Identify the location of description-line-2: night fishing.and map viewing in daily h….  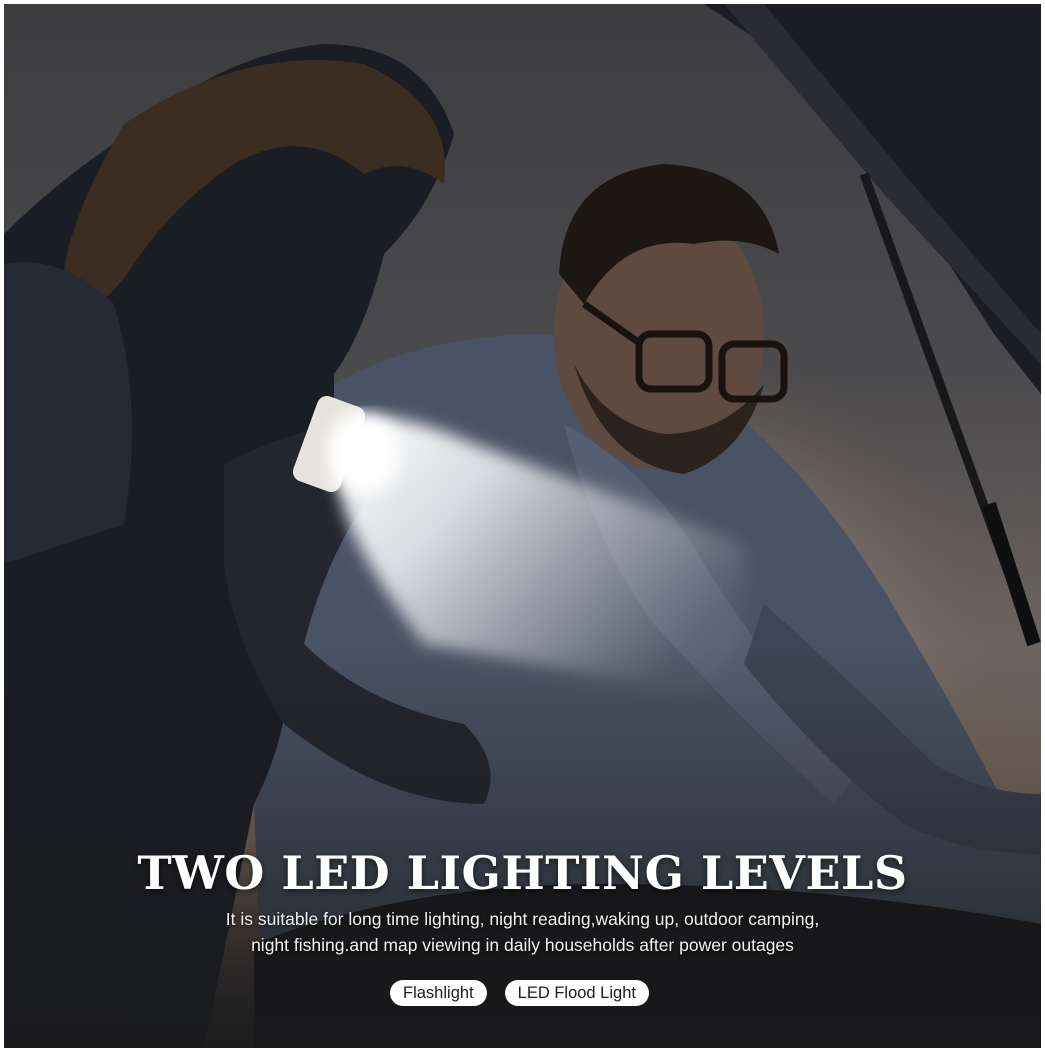
(522, 945).